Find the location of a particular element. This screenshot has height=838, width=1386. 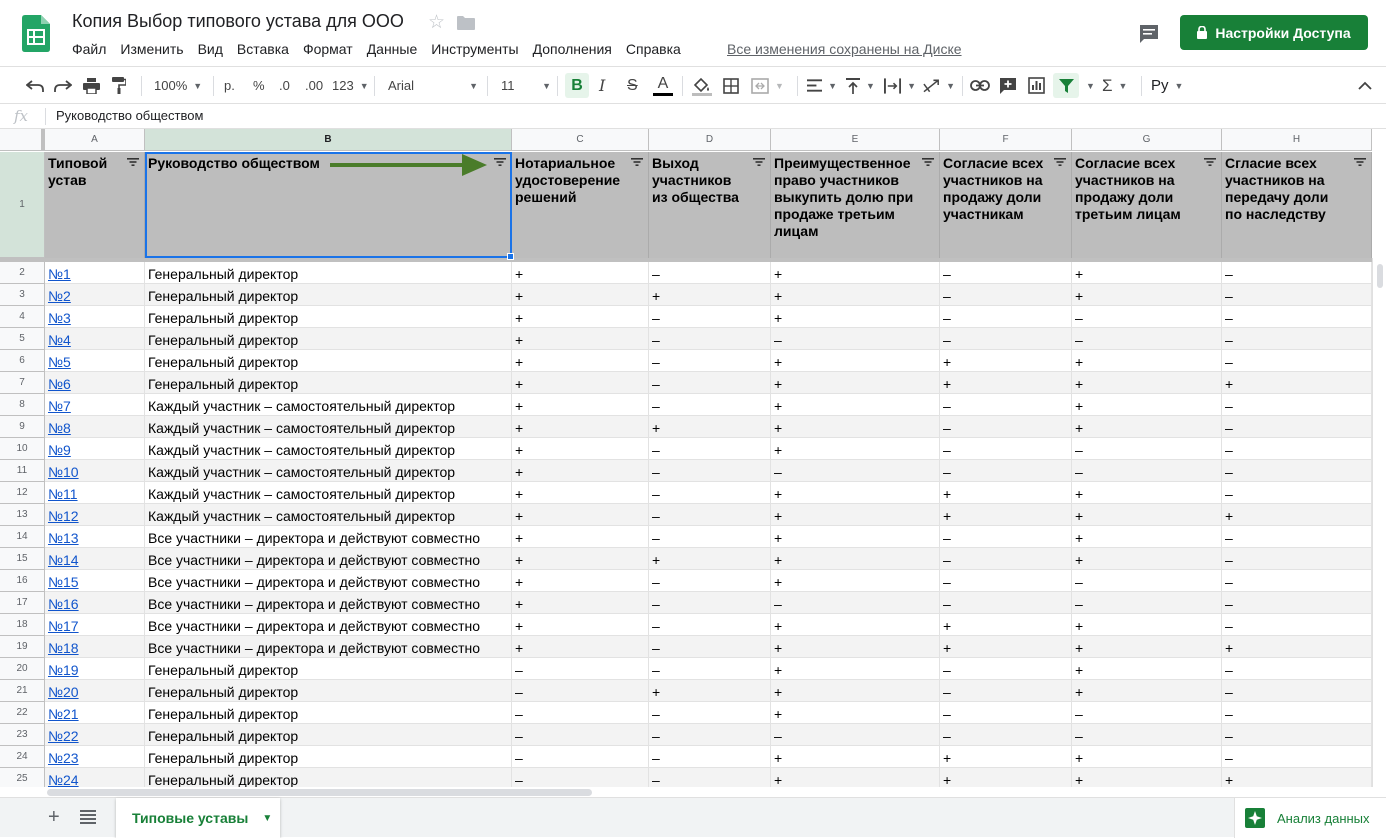

text-rotation-icon: ▼ is located at coordinates (939, 85).